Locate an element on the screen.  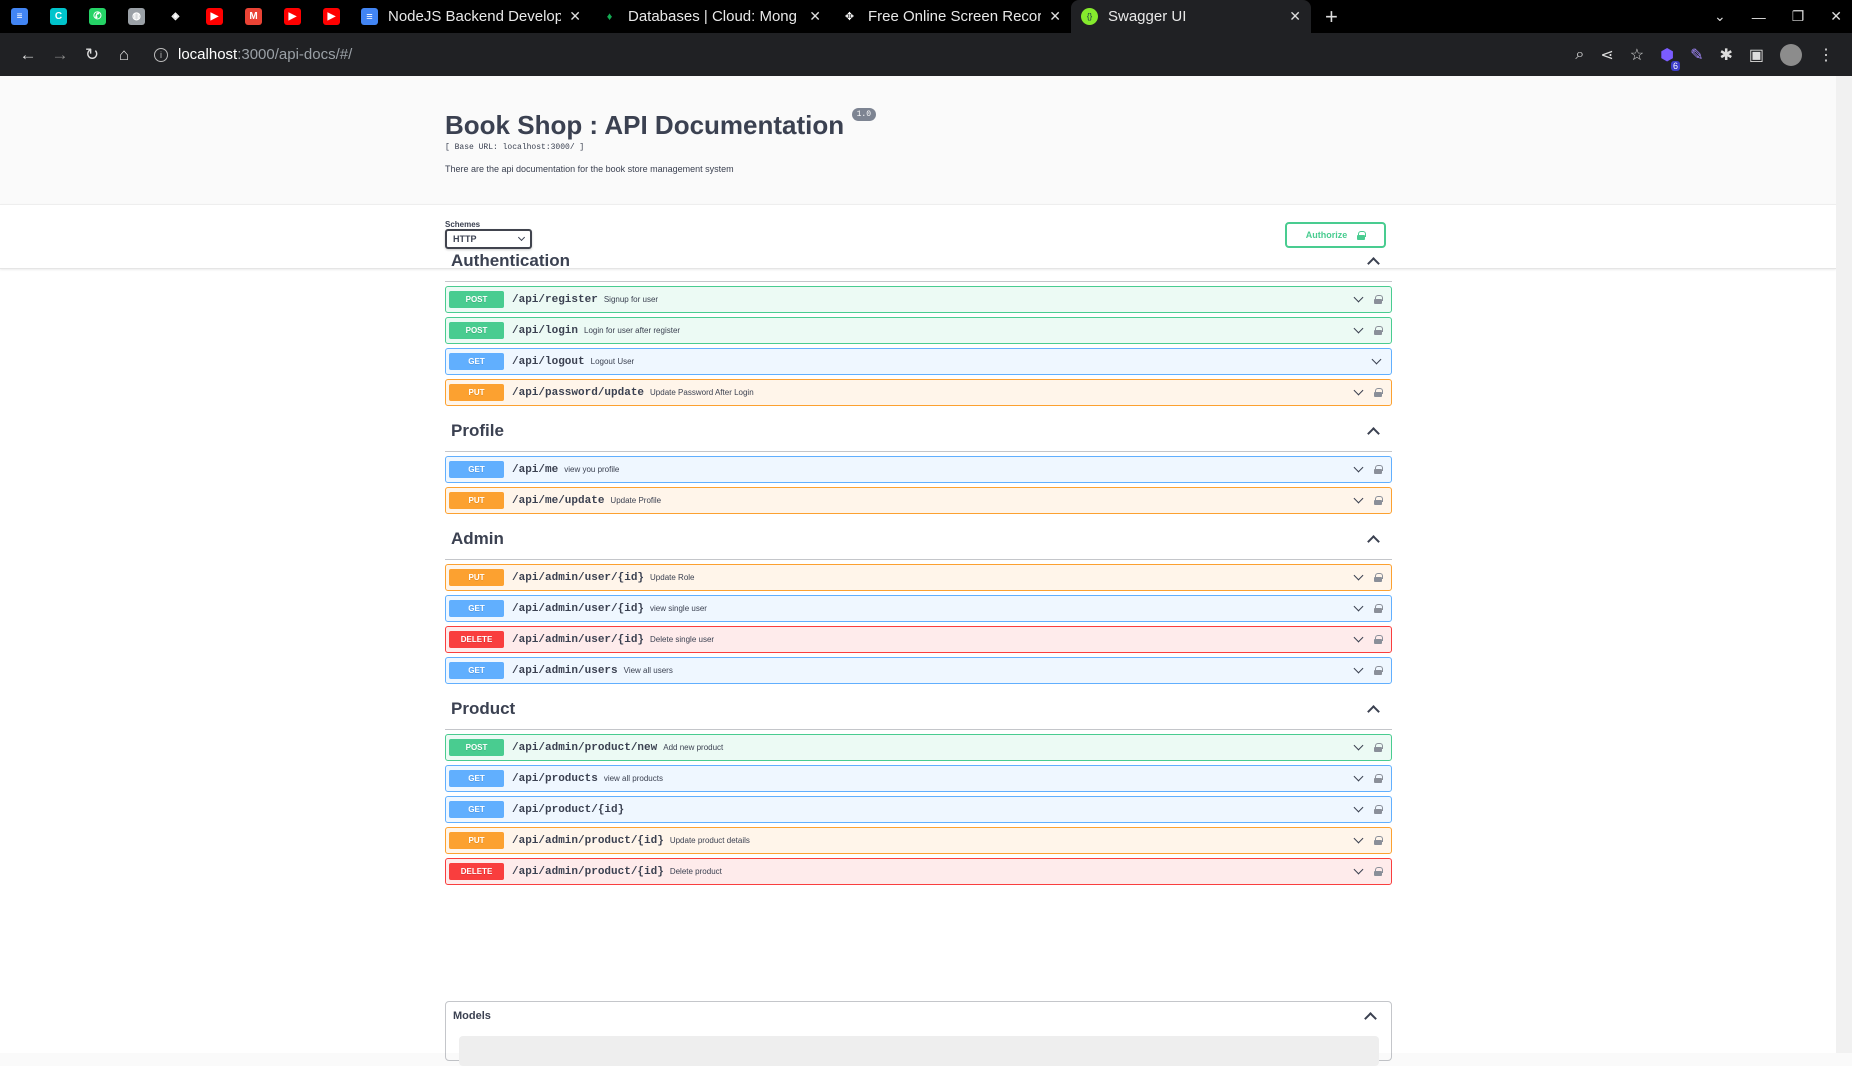
pinned-tab: ✆ is located at coordinates (97, 16).